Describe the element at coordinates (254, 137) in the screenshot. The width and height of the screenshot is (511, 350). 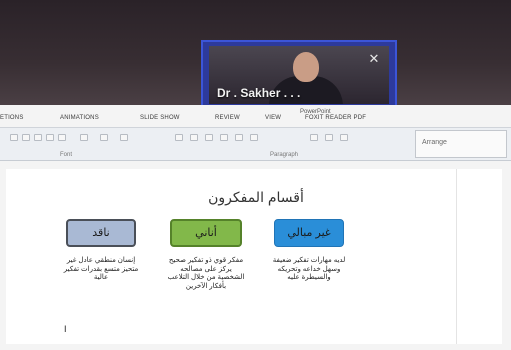
I see `align-right-icon` at that location.